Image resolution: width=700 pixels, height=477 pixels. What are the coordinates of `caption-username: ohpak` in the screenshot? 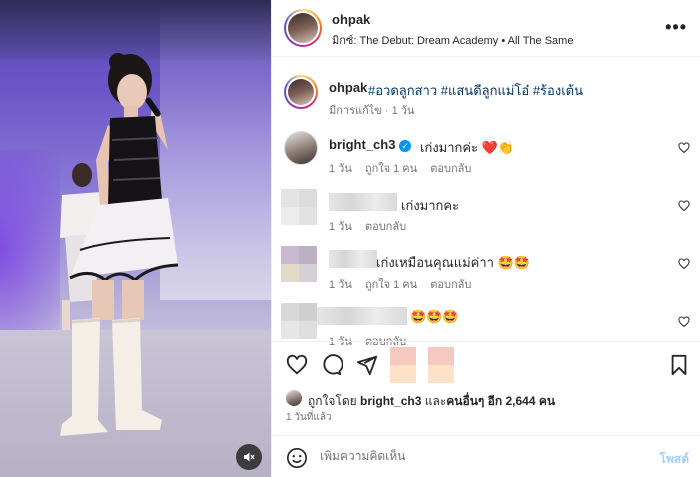 It's located at (348, 87).